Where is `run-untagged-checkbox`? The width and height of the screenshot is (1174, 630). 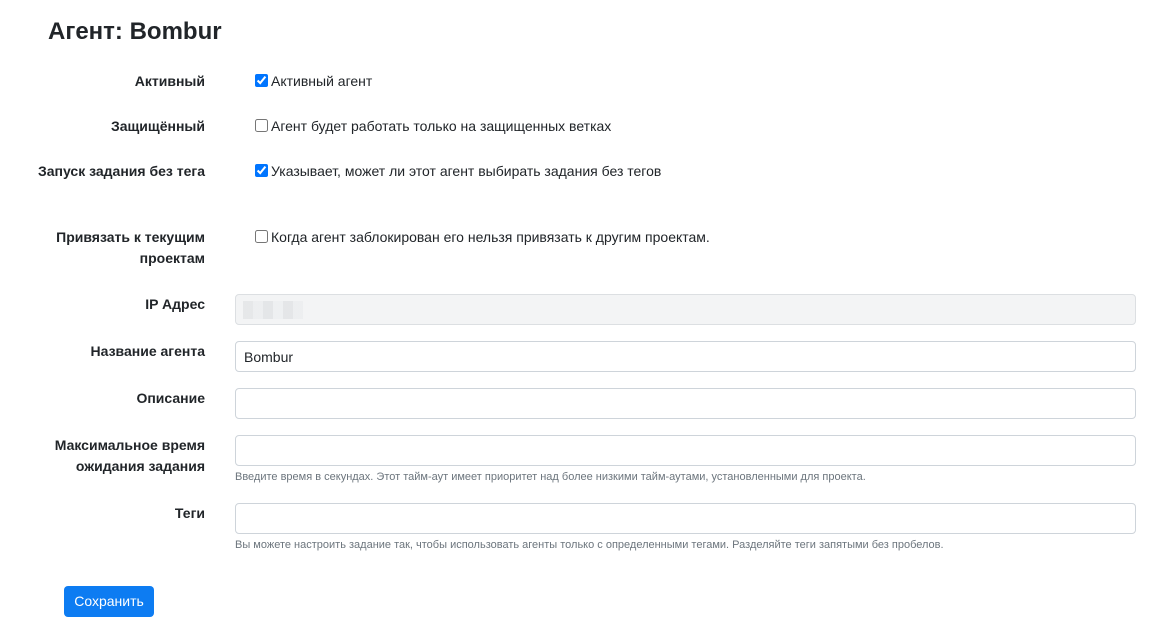 run-untagged-checkbox is located at coordinates (261, 170).